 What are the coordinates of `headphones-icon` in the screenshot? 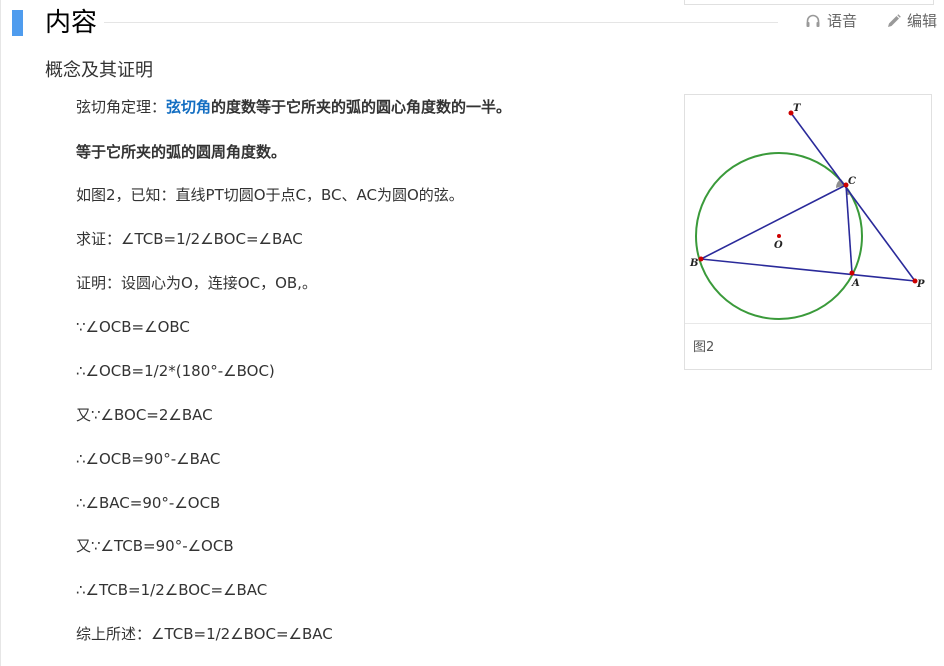 It's located at (813, 20).